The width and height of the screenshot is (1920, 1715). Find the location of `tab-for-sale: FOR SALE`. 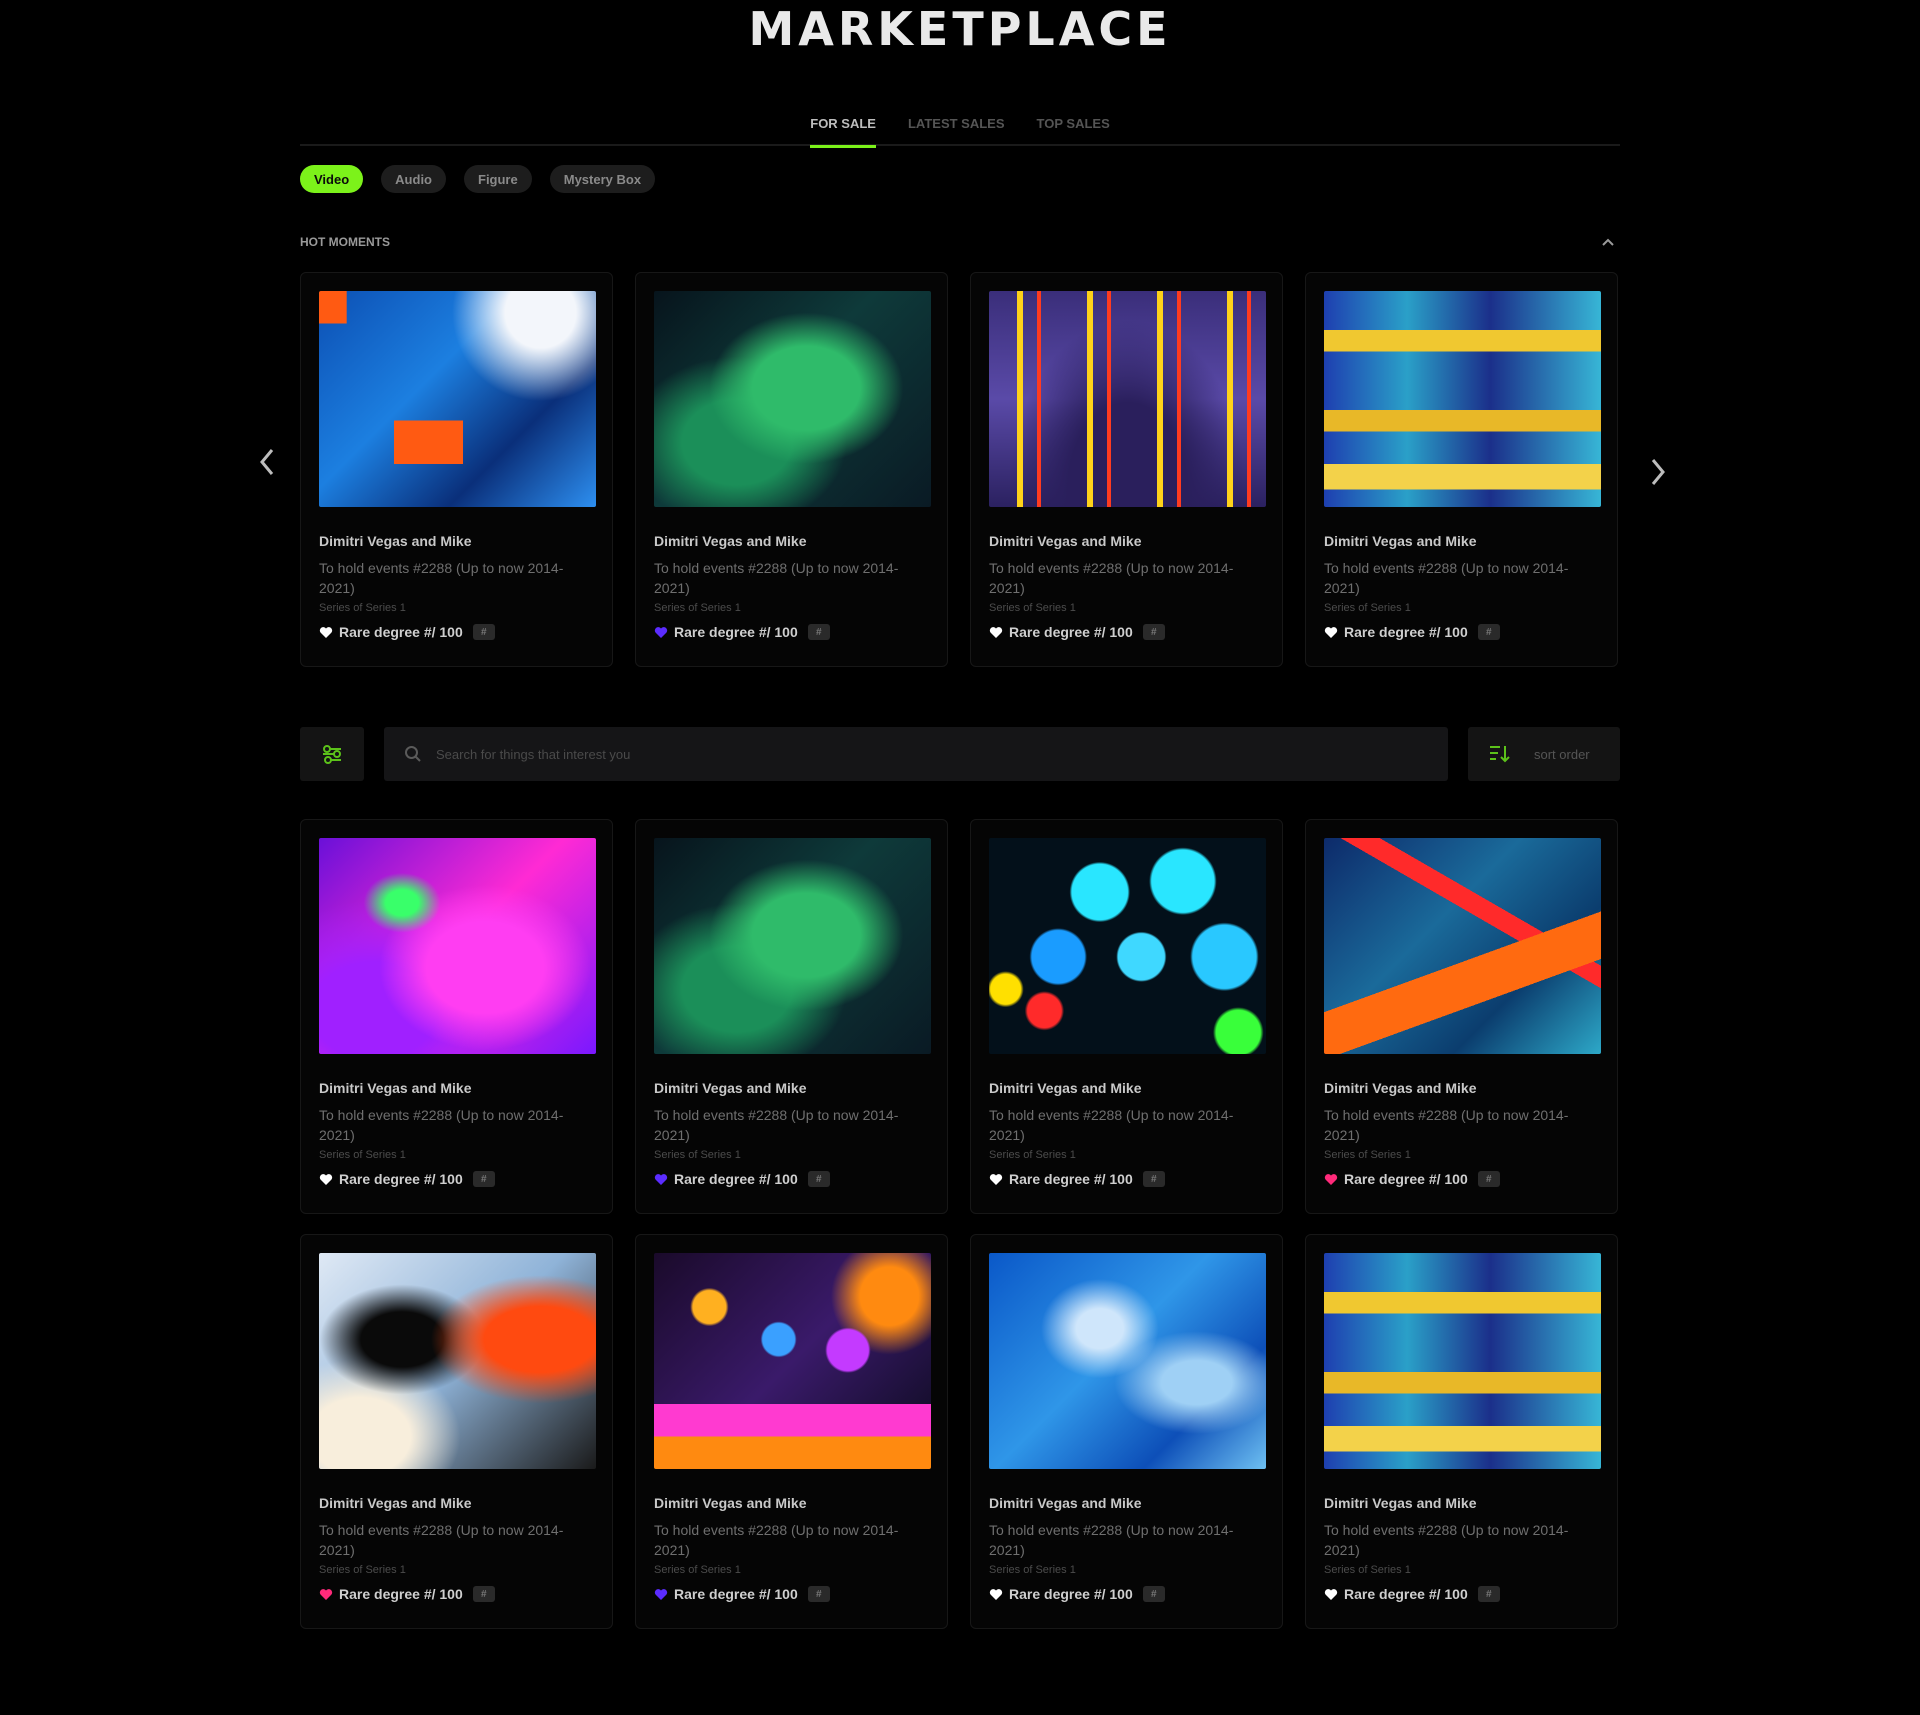

tab-for-sale: FOR SALE is located at coordinates (843, 130).